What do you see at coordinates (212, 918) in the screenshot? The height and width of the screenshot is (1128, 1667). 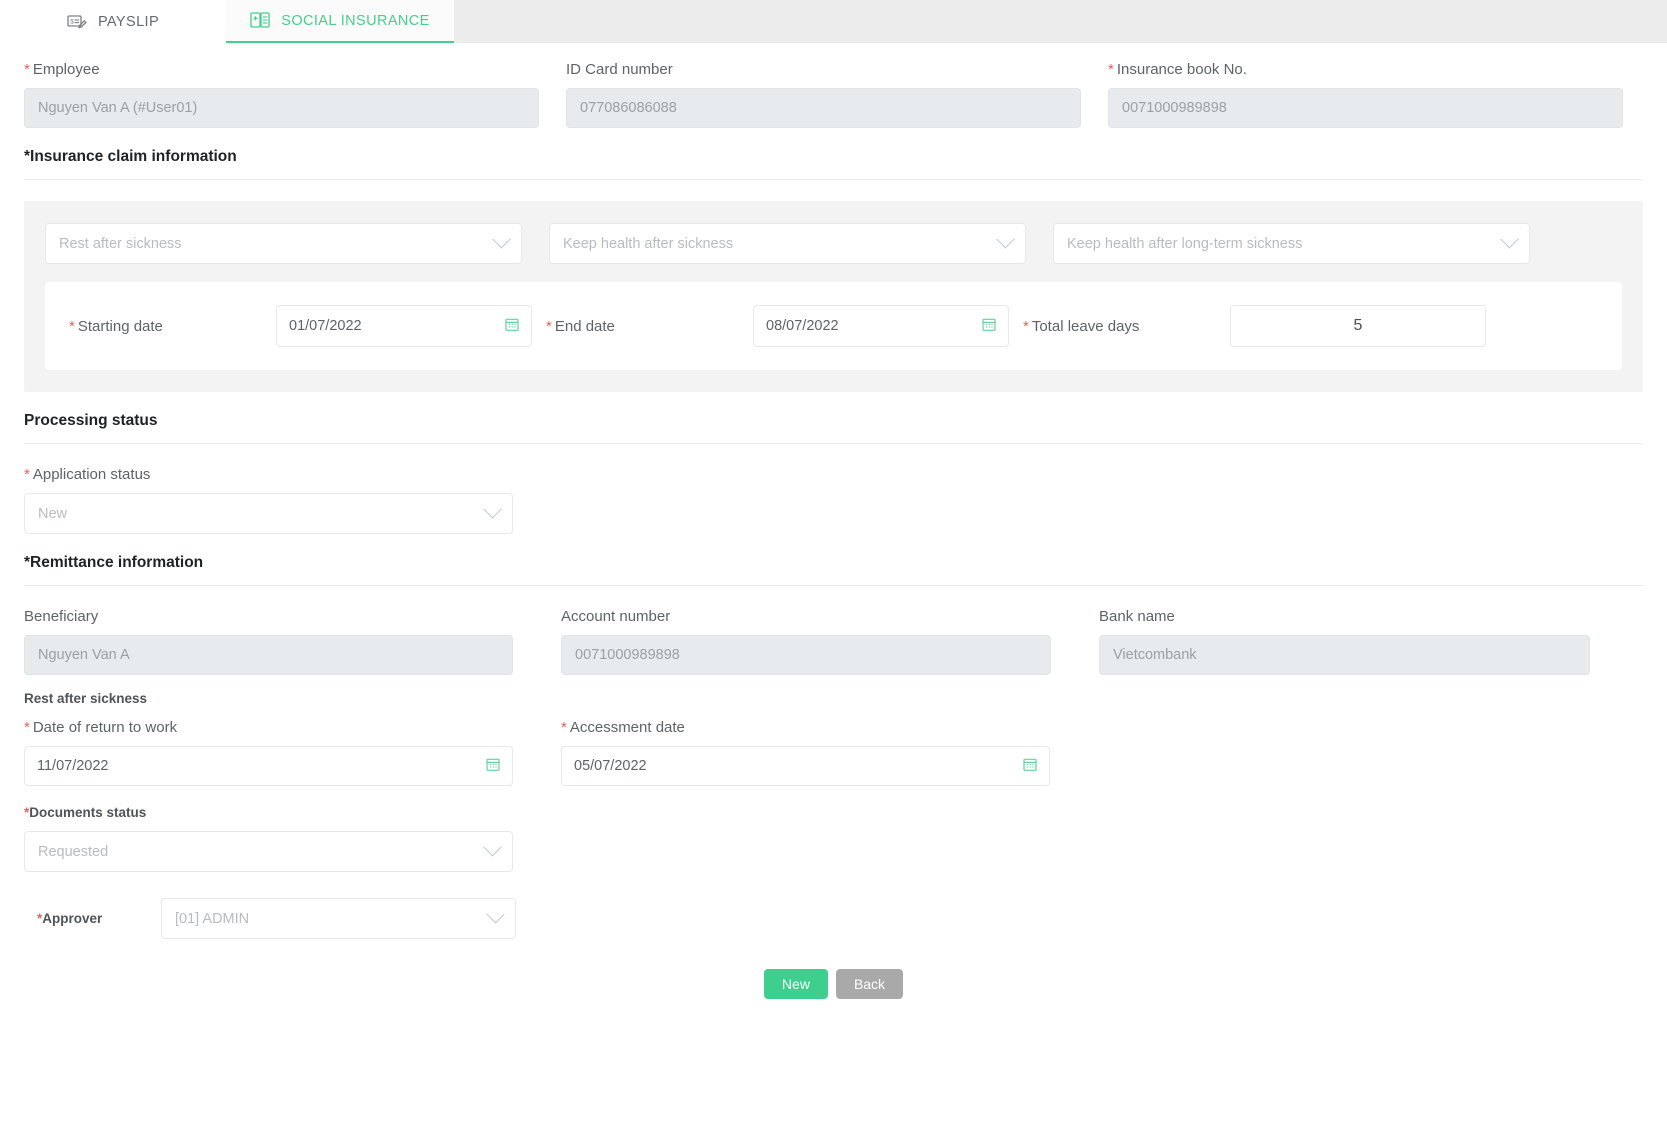 I see `approver-value: [01] ADMIN` at bounding box center [212, 918].